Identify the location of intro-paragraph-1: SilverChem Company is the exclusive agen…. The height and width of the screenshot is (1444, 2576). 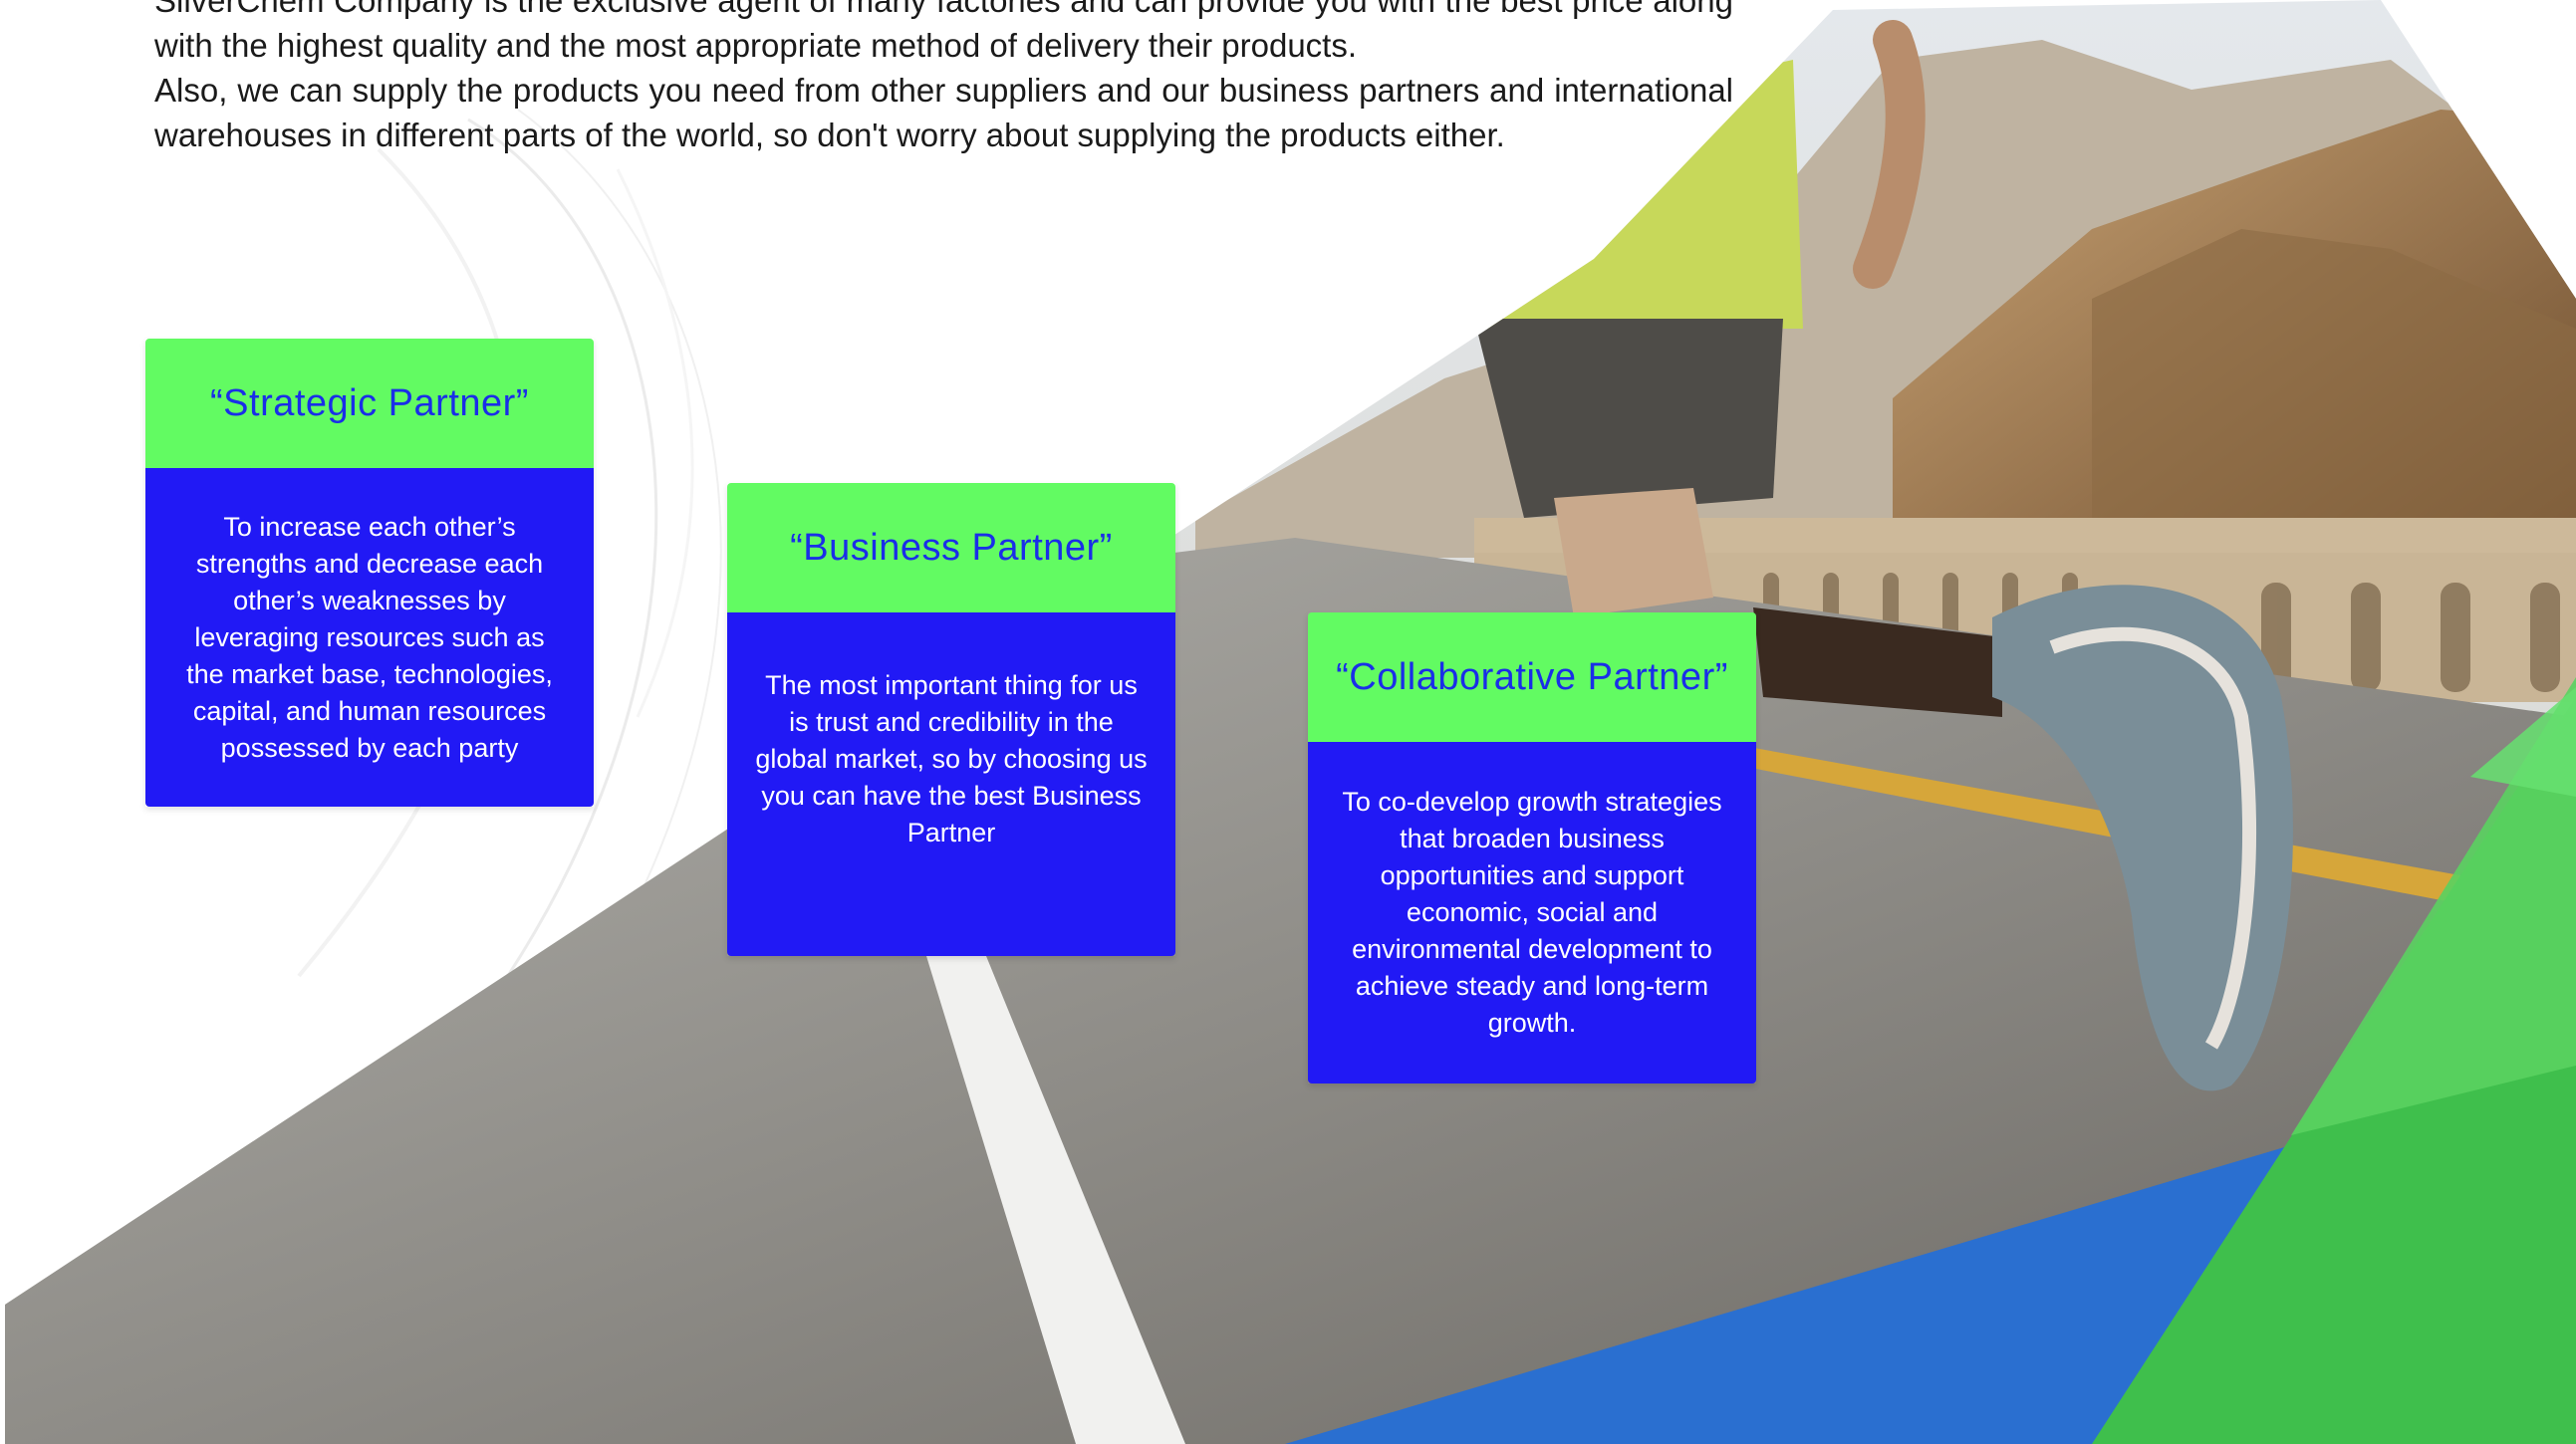
(943, 32).